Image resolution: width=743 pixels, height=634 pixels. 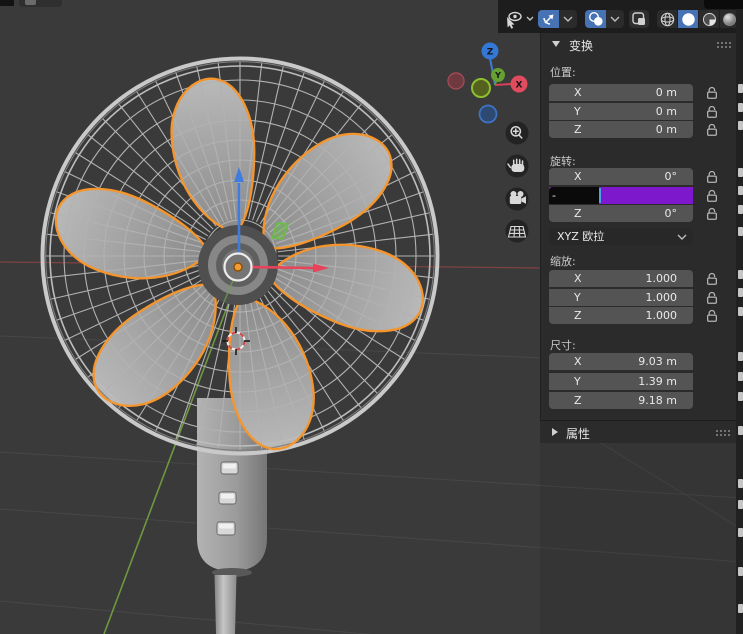 I want to click on cropped-workspace-tab, so click(x=723, y=4).